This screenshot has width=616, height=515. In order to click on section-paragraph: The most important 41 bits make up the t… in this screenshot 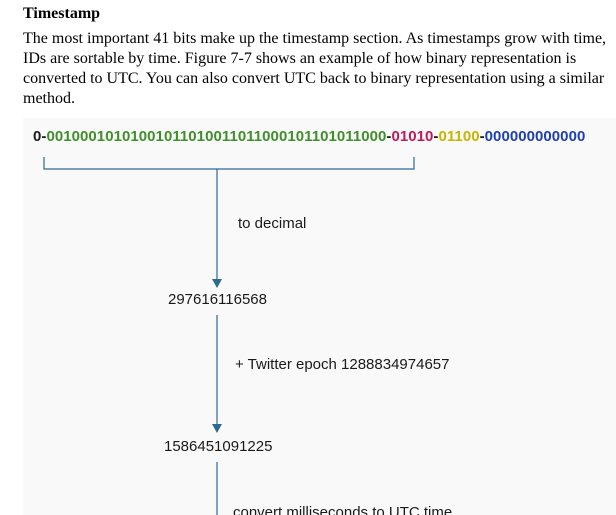, I will do `click(319, 69)`.